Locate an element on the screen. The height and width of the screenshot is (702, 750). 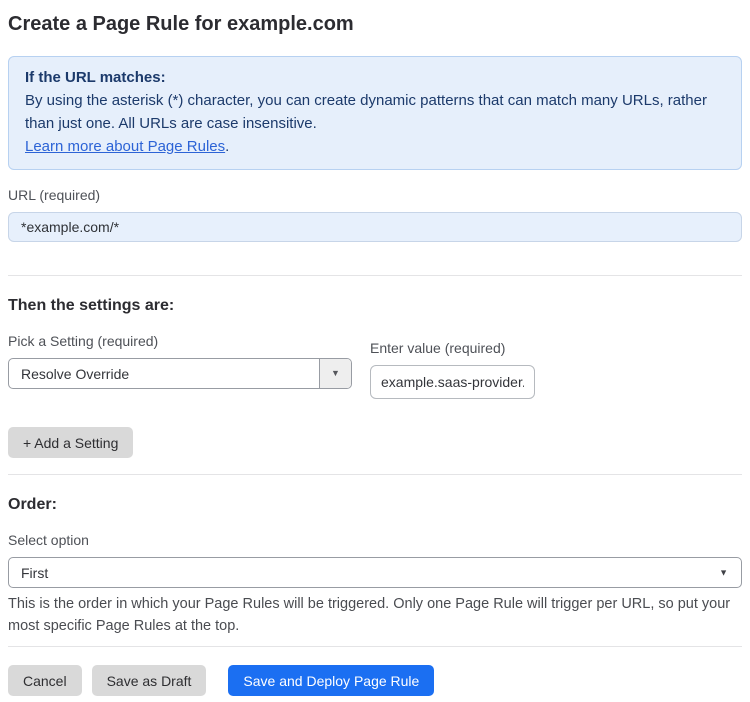
page-title: Create a Page Rule for example.com is located at coordinates (181, 24).